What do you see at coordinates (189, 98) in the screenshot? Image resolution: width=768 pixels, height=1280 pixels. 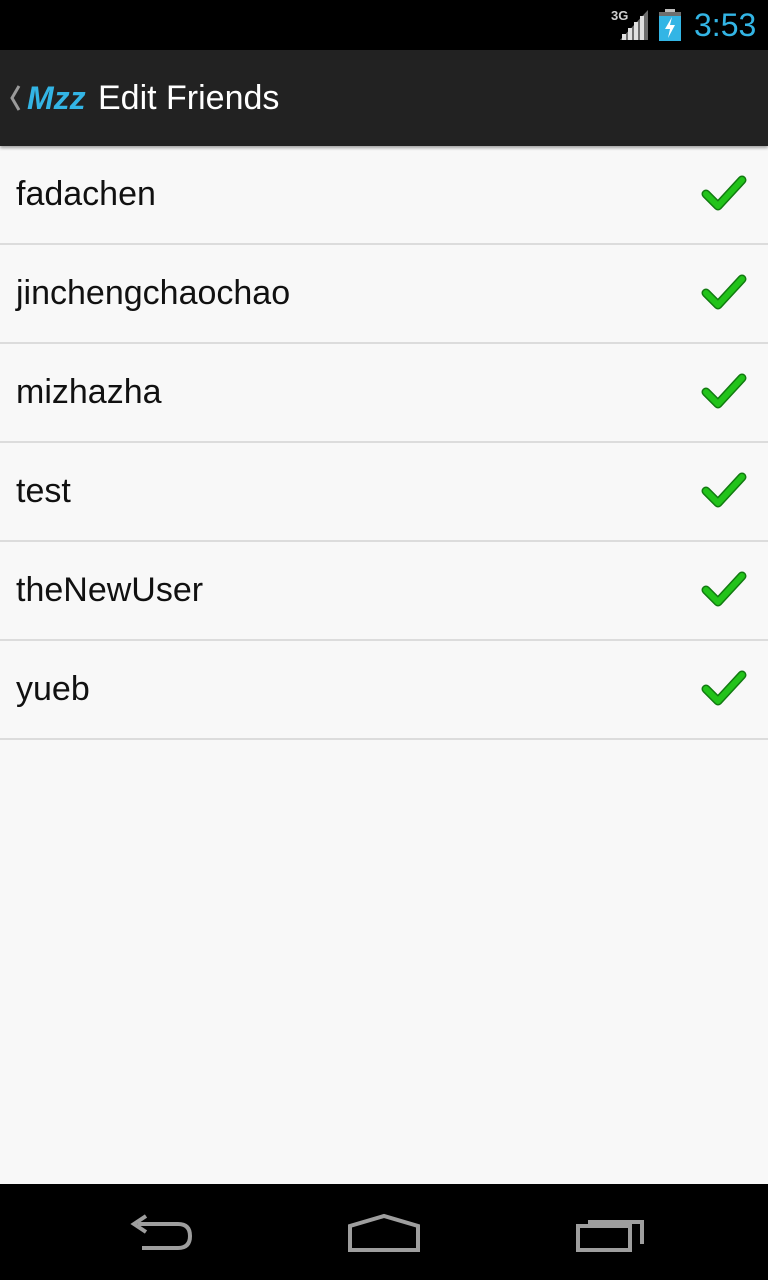 I see `page-title: Edit Friends` at bounding box center [189, 98].